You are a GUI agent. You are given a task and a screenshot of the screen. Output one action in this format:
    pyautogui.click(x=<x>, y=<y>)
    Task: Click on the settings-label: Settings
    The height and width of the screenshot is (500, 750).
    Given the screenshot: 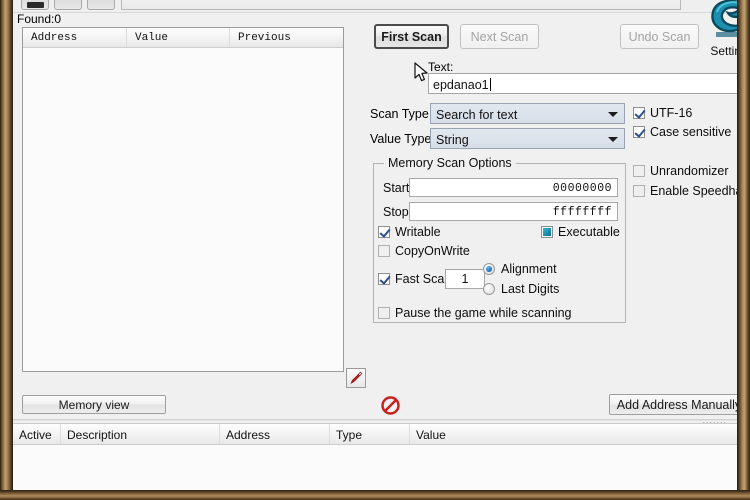 What is the action you would take?
    pyautogui.click(x=720, y=51)
    